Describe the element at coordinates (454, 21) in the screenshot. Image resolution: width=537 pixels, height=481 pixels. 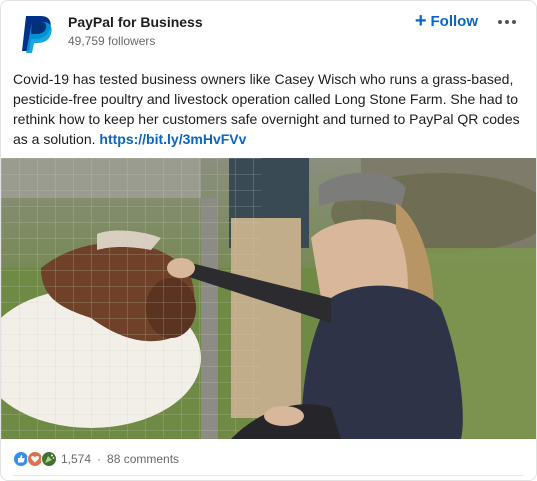
I see `follow-label: Follow` at that location.